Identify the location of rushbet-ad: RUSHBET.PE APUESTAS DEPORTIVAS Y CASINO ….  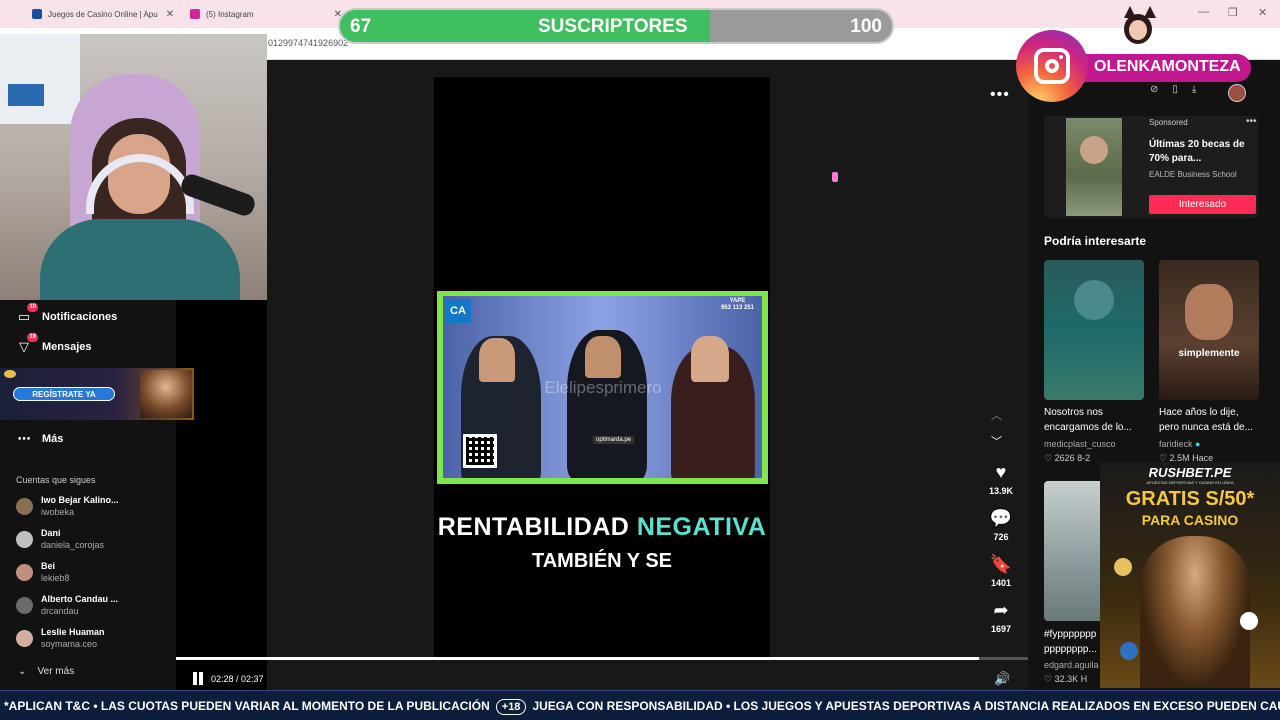
(1190, 575).